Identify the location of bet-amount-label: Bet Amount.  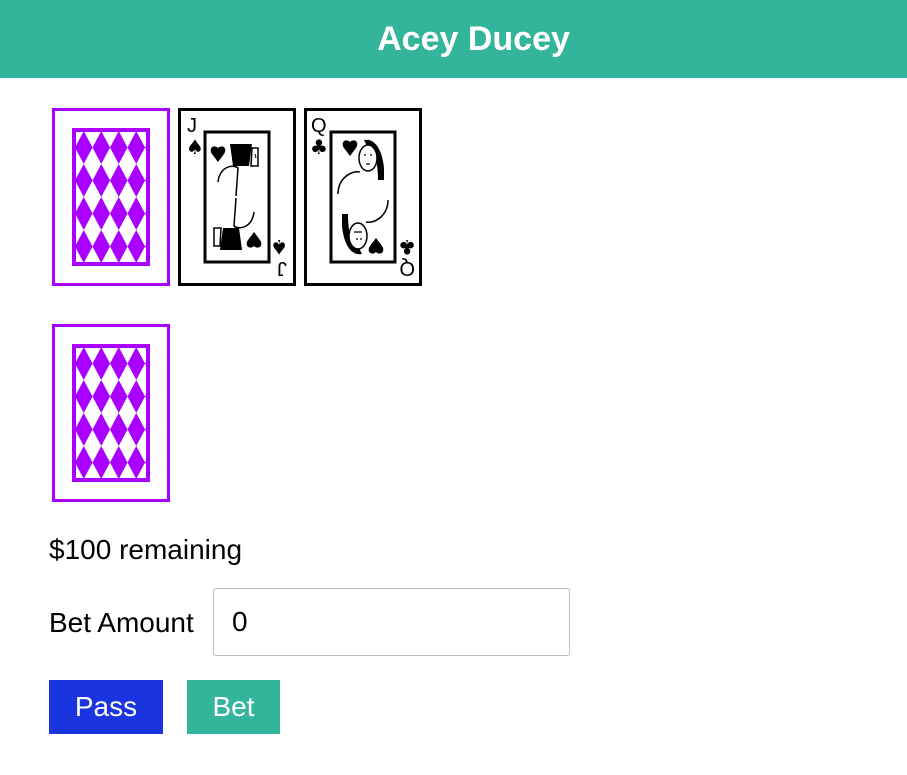
(121, 622).